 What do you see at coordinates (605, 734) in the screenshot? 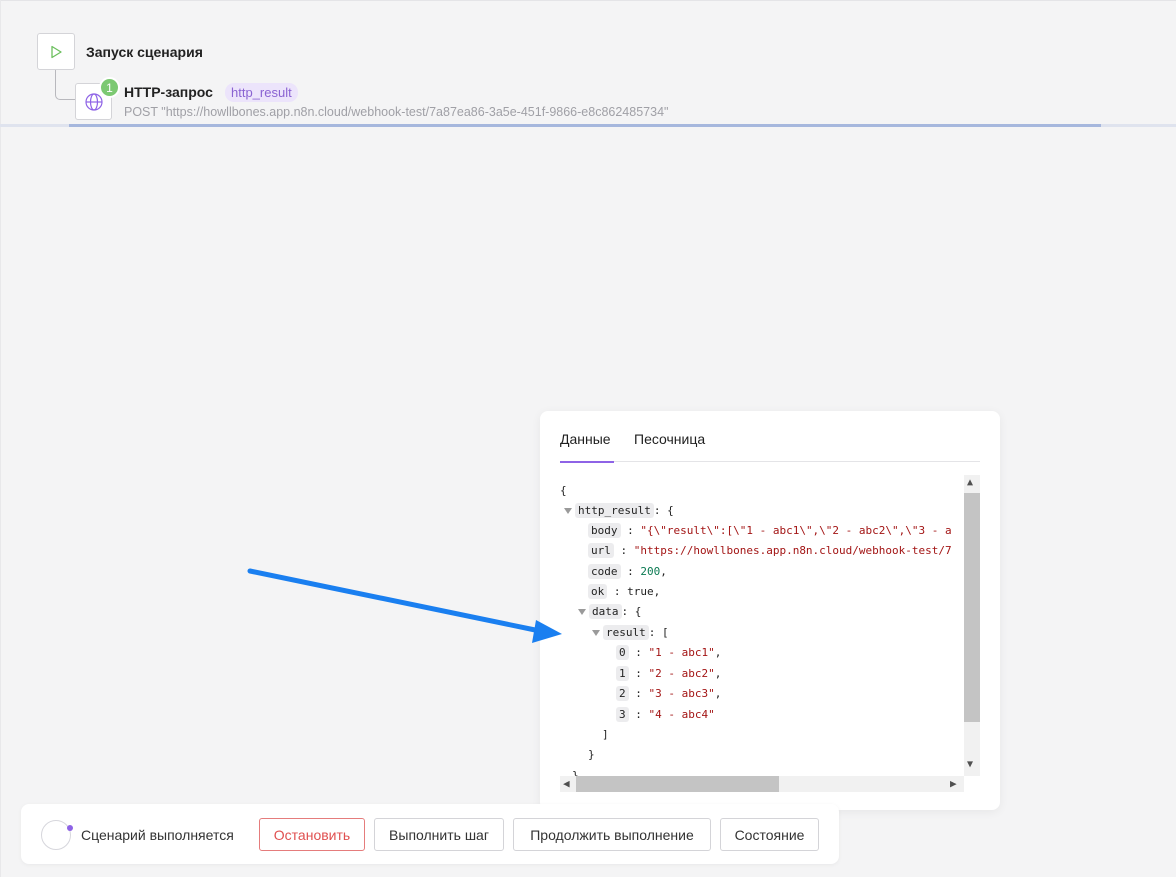
I see `json-close-bracket: ]` at bounding box center [605, 734].